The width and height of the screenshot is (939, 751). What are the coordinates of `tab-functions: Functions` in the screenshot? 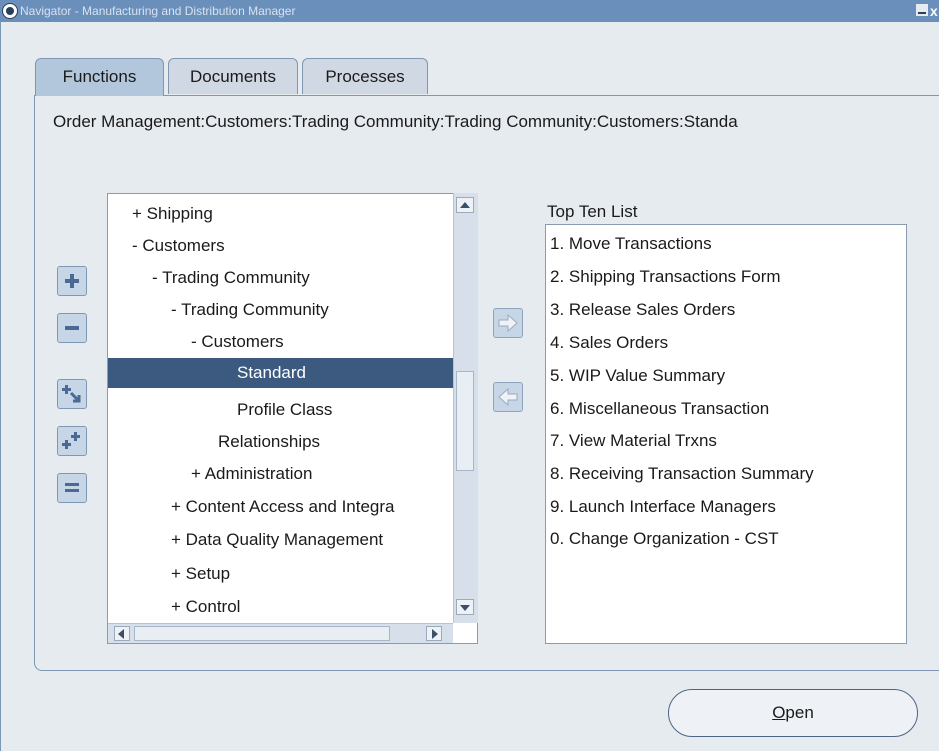 It's located at (99, 77).